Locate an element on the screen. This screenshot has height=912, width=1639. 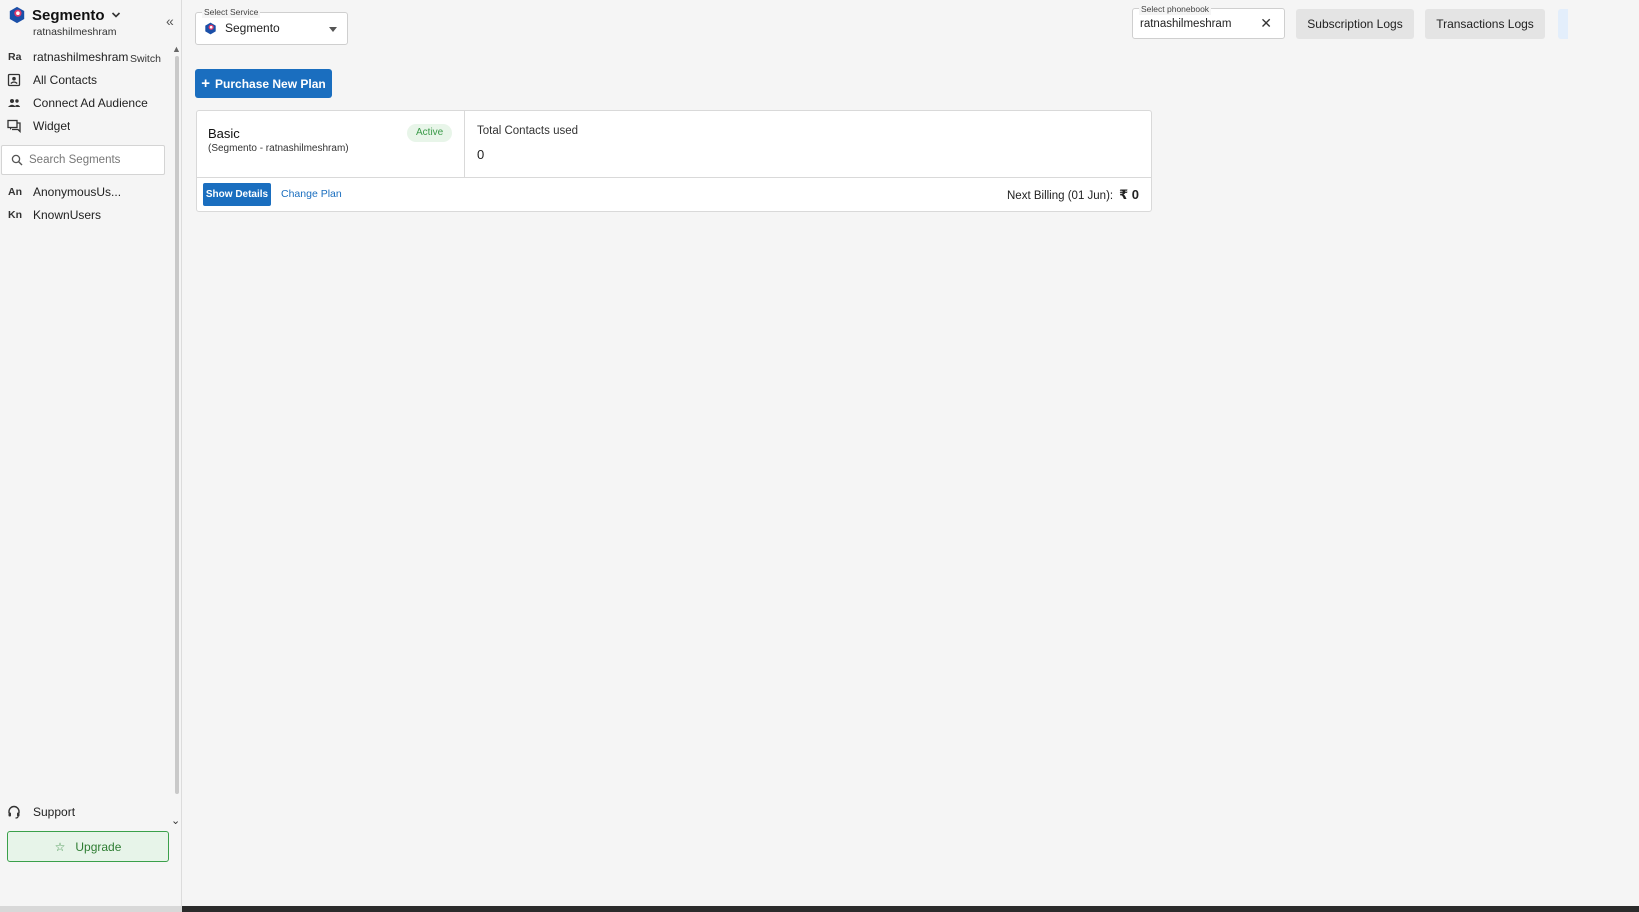
search-icon is located at coordinates (17, 160).